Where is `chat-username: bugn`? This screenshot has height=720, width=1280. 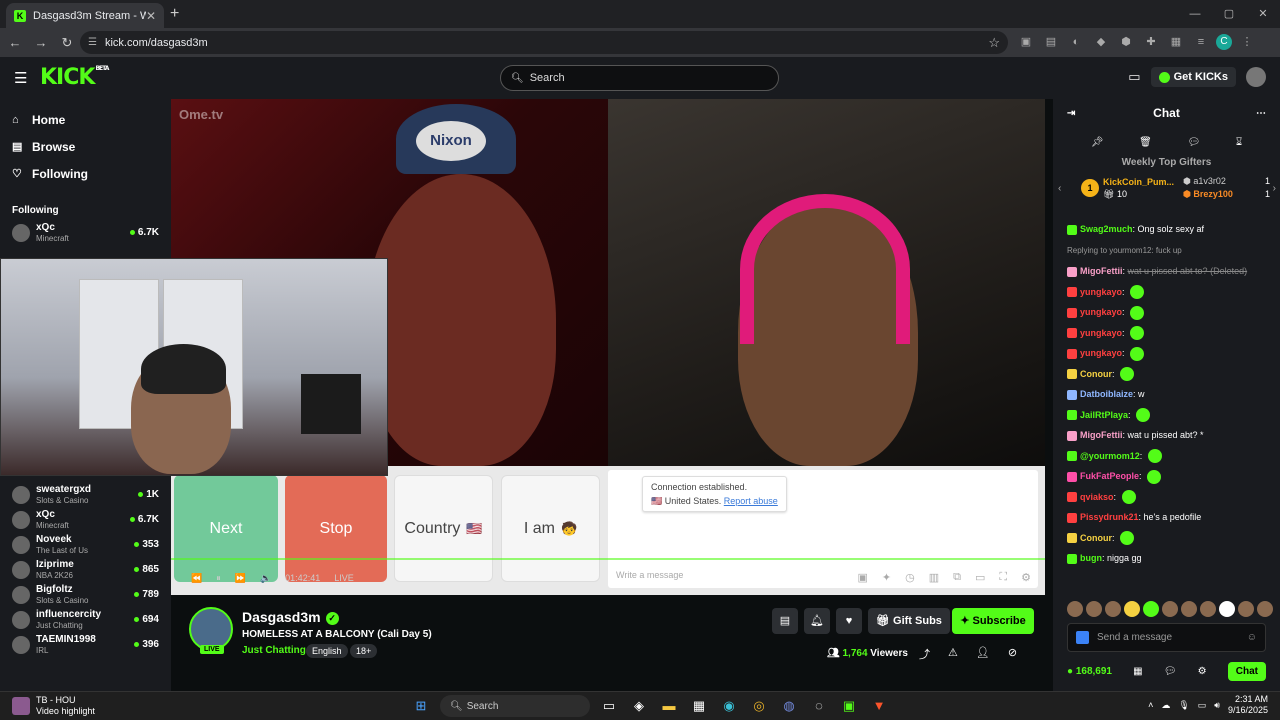
chat-username: bugn is located at coordinates (1091, 558).